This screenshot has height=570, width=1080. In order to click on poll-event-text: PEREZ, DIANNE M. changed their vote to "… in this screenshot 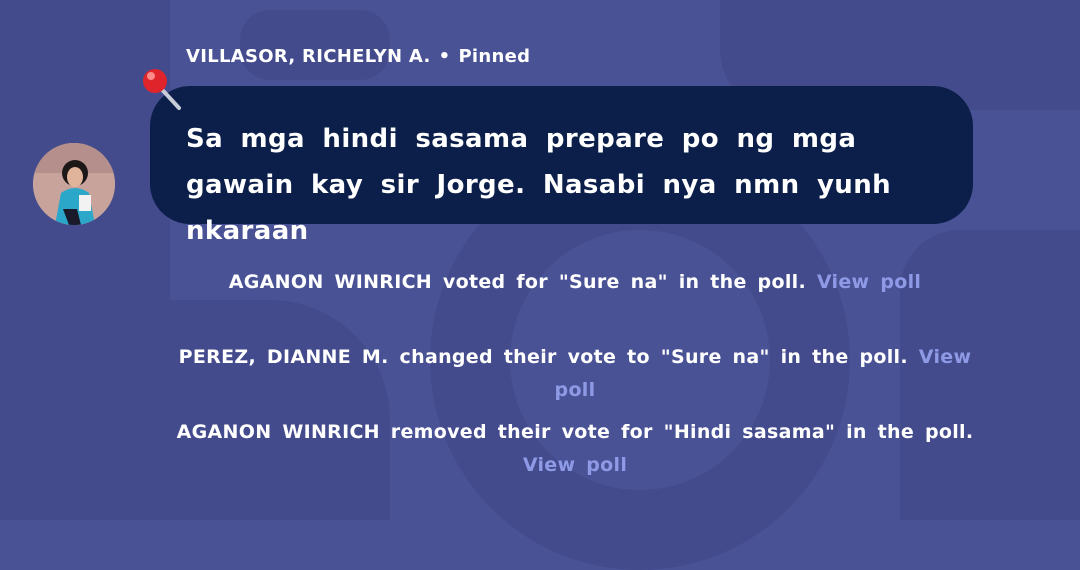, I will do `click(543, 357)`.